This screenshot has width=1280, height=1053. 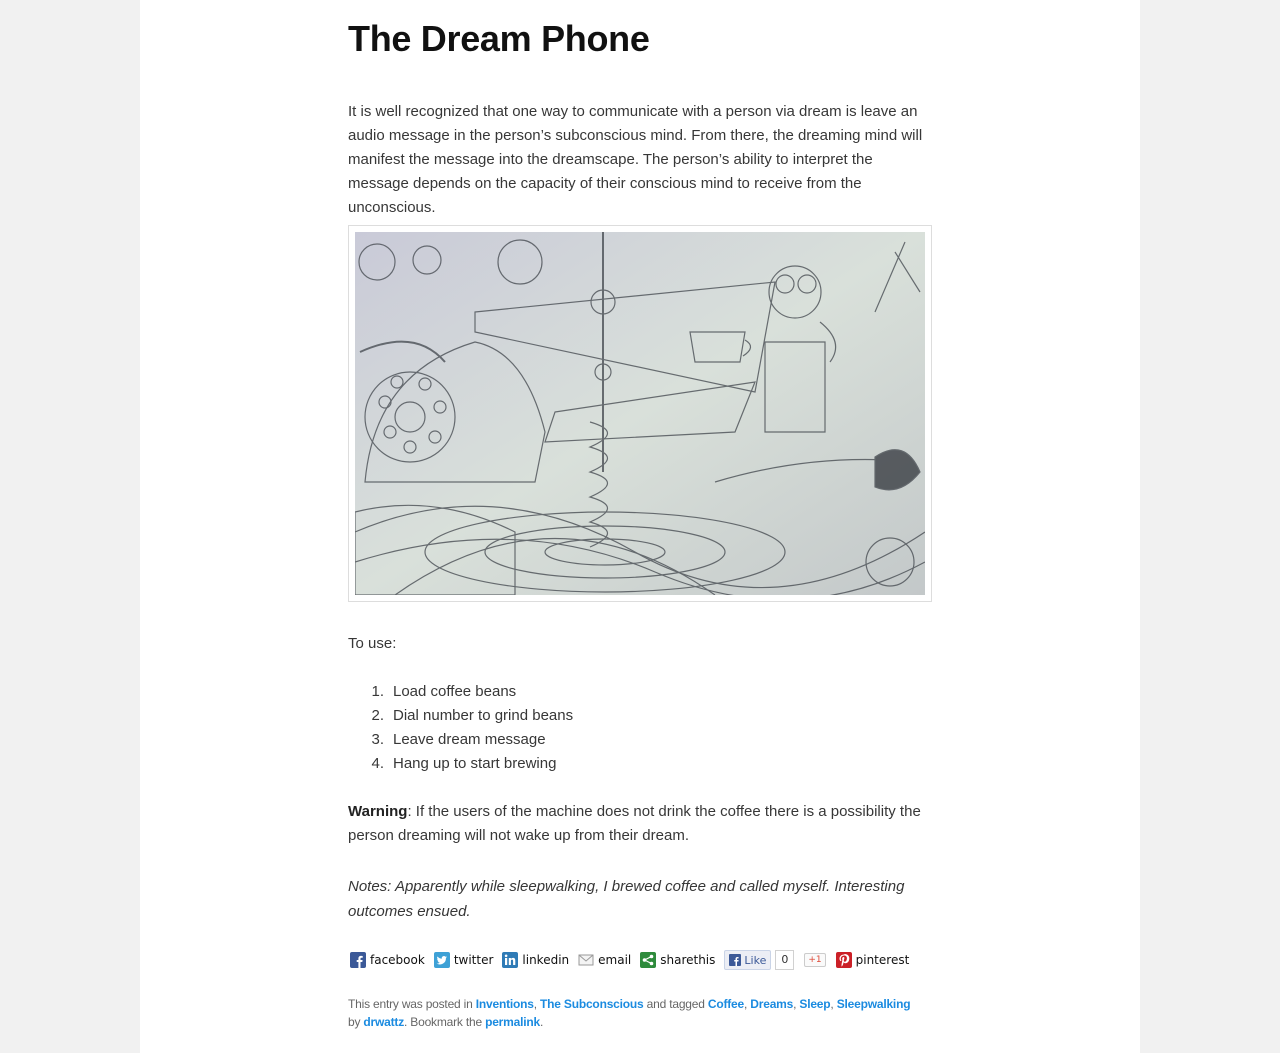 I want to click on author-link: drwattz, so click(x=383, y=1022).